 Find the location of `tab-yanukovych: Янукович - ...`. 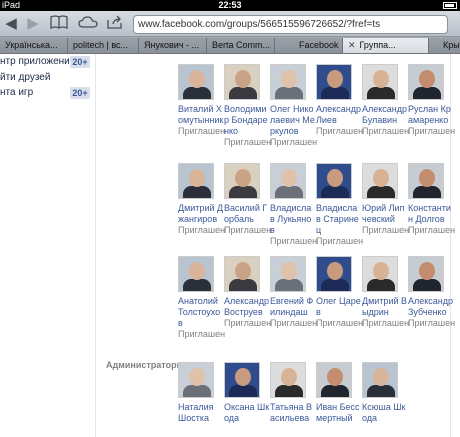

tab-yanukovych: Янукович - ... is located at coordinates (173, 45).